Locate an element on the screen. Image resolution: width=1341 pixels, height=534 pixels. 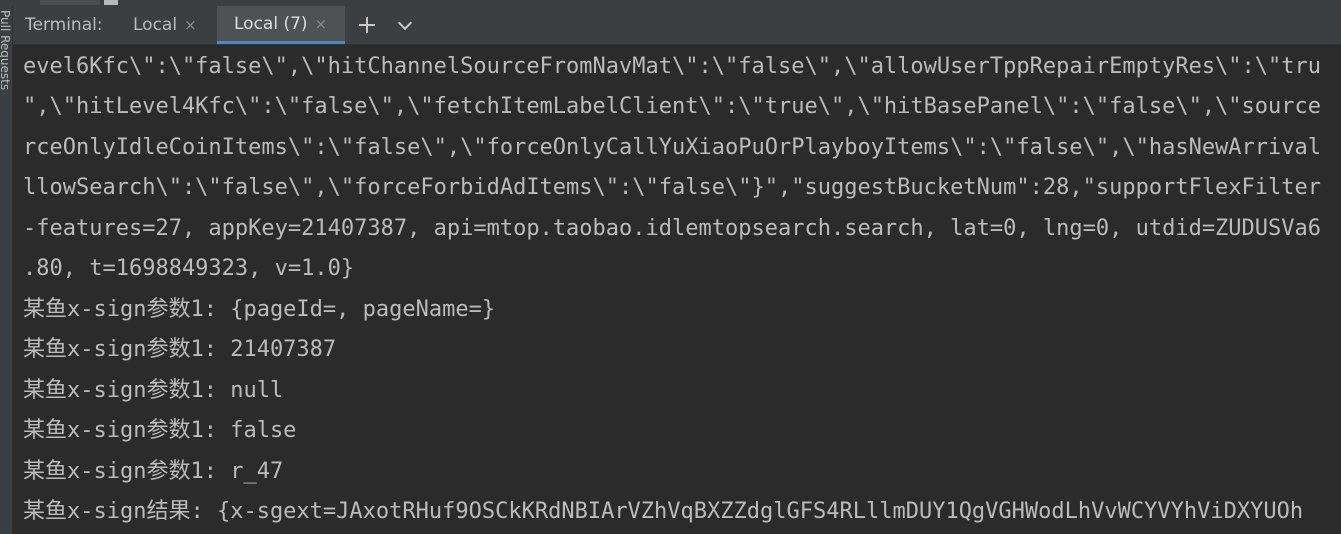
chevron-down-icon is located at coordinates (405, 23).